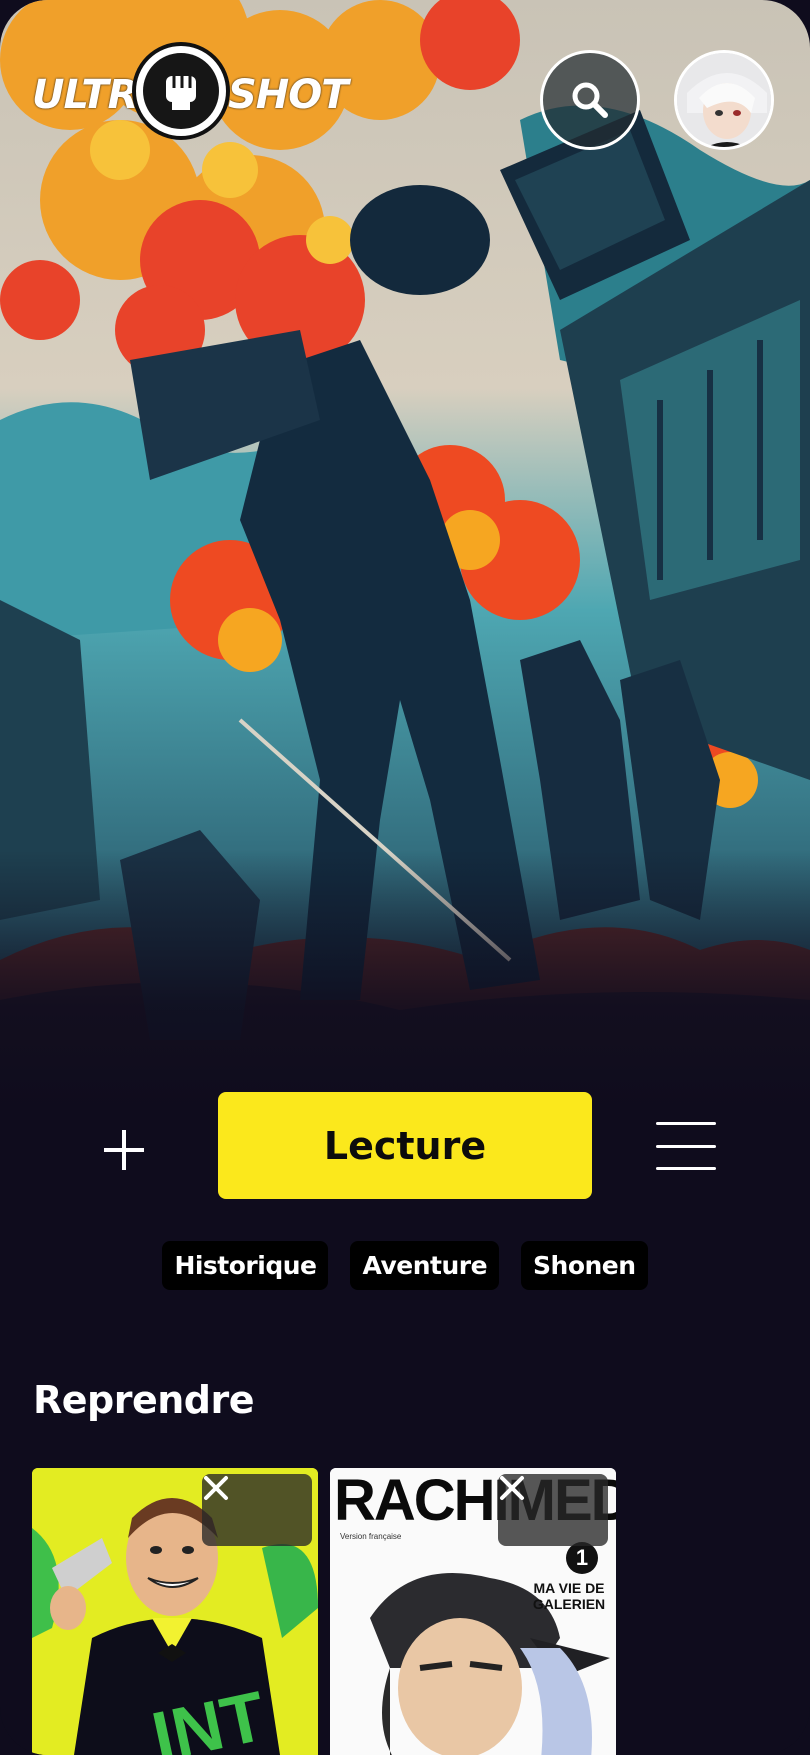 This screenshot has width=810, height=1755. What do you see at coordinates (724, 100) in the screenshot?
I see `avatar` at bounding box center [724, 100].